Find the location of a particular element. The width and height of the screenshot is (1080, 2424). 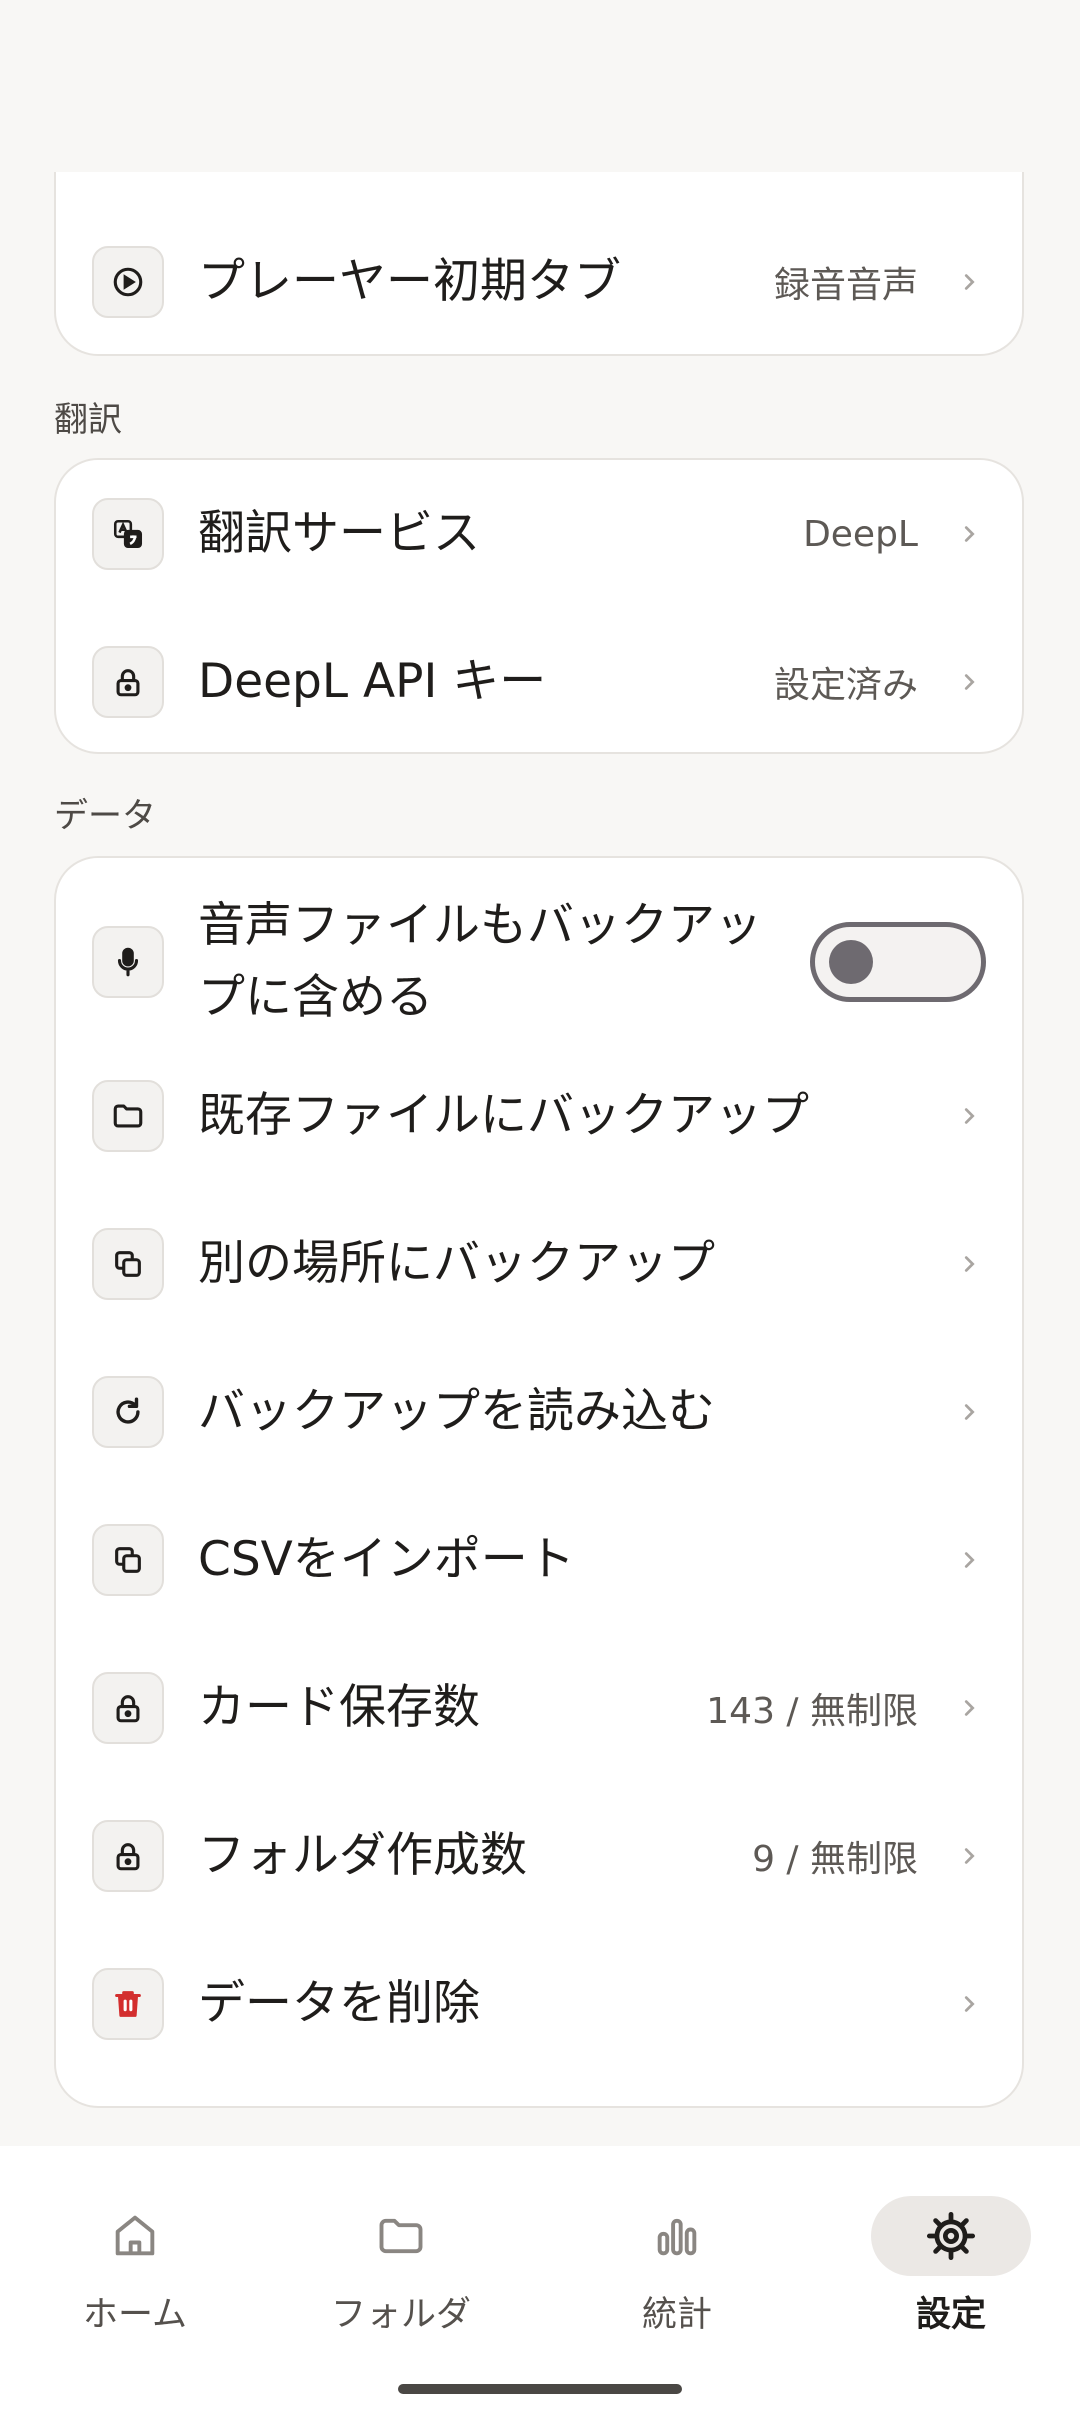

bar-chart-icon is located at coordinates (677, 2236).